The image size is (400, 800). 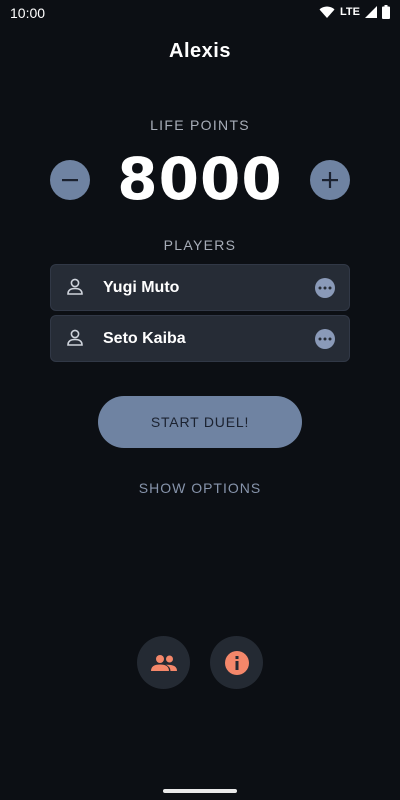 I want to click on network-type: LTE, so click(x=350, y=12).